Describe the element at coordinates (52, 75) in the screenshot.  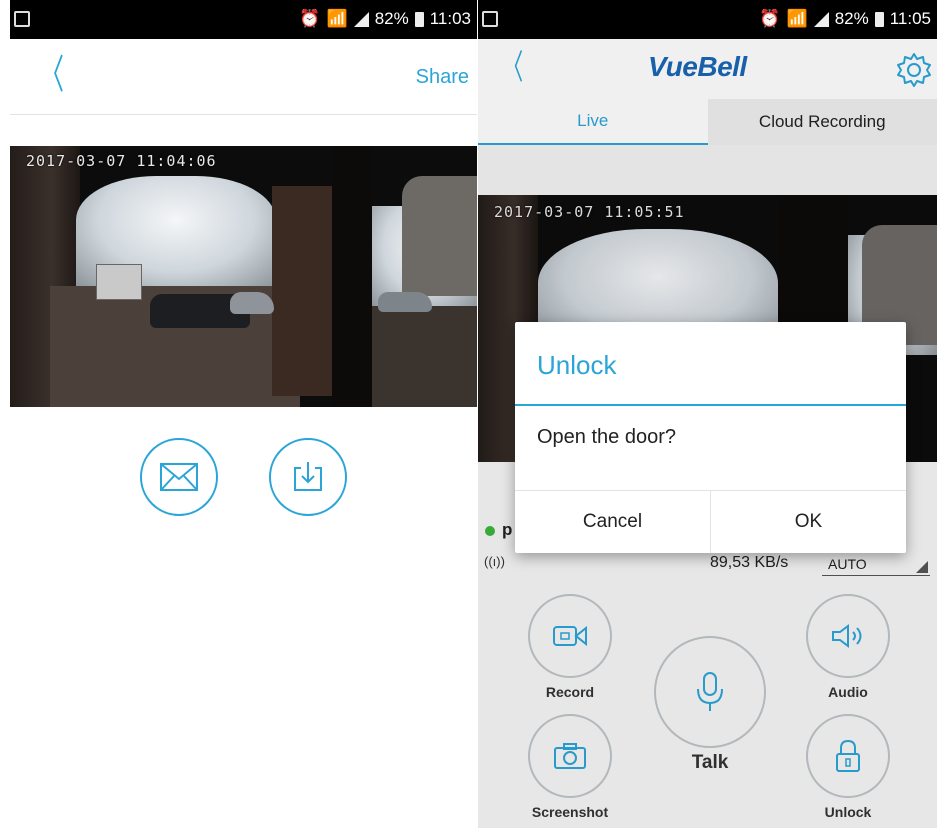
I see `back-button: 〈` at that location.